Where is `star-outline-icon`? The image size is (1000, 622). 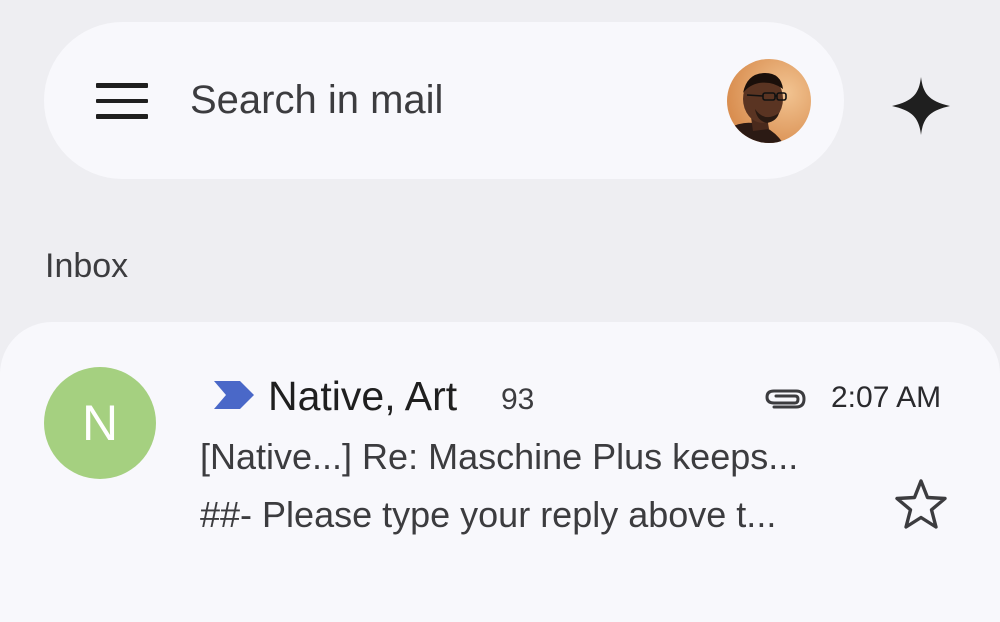
star-outline-icon is located at coordinates (921, 504).